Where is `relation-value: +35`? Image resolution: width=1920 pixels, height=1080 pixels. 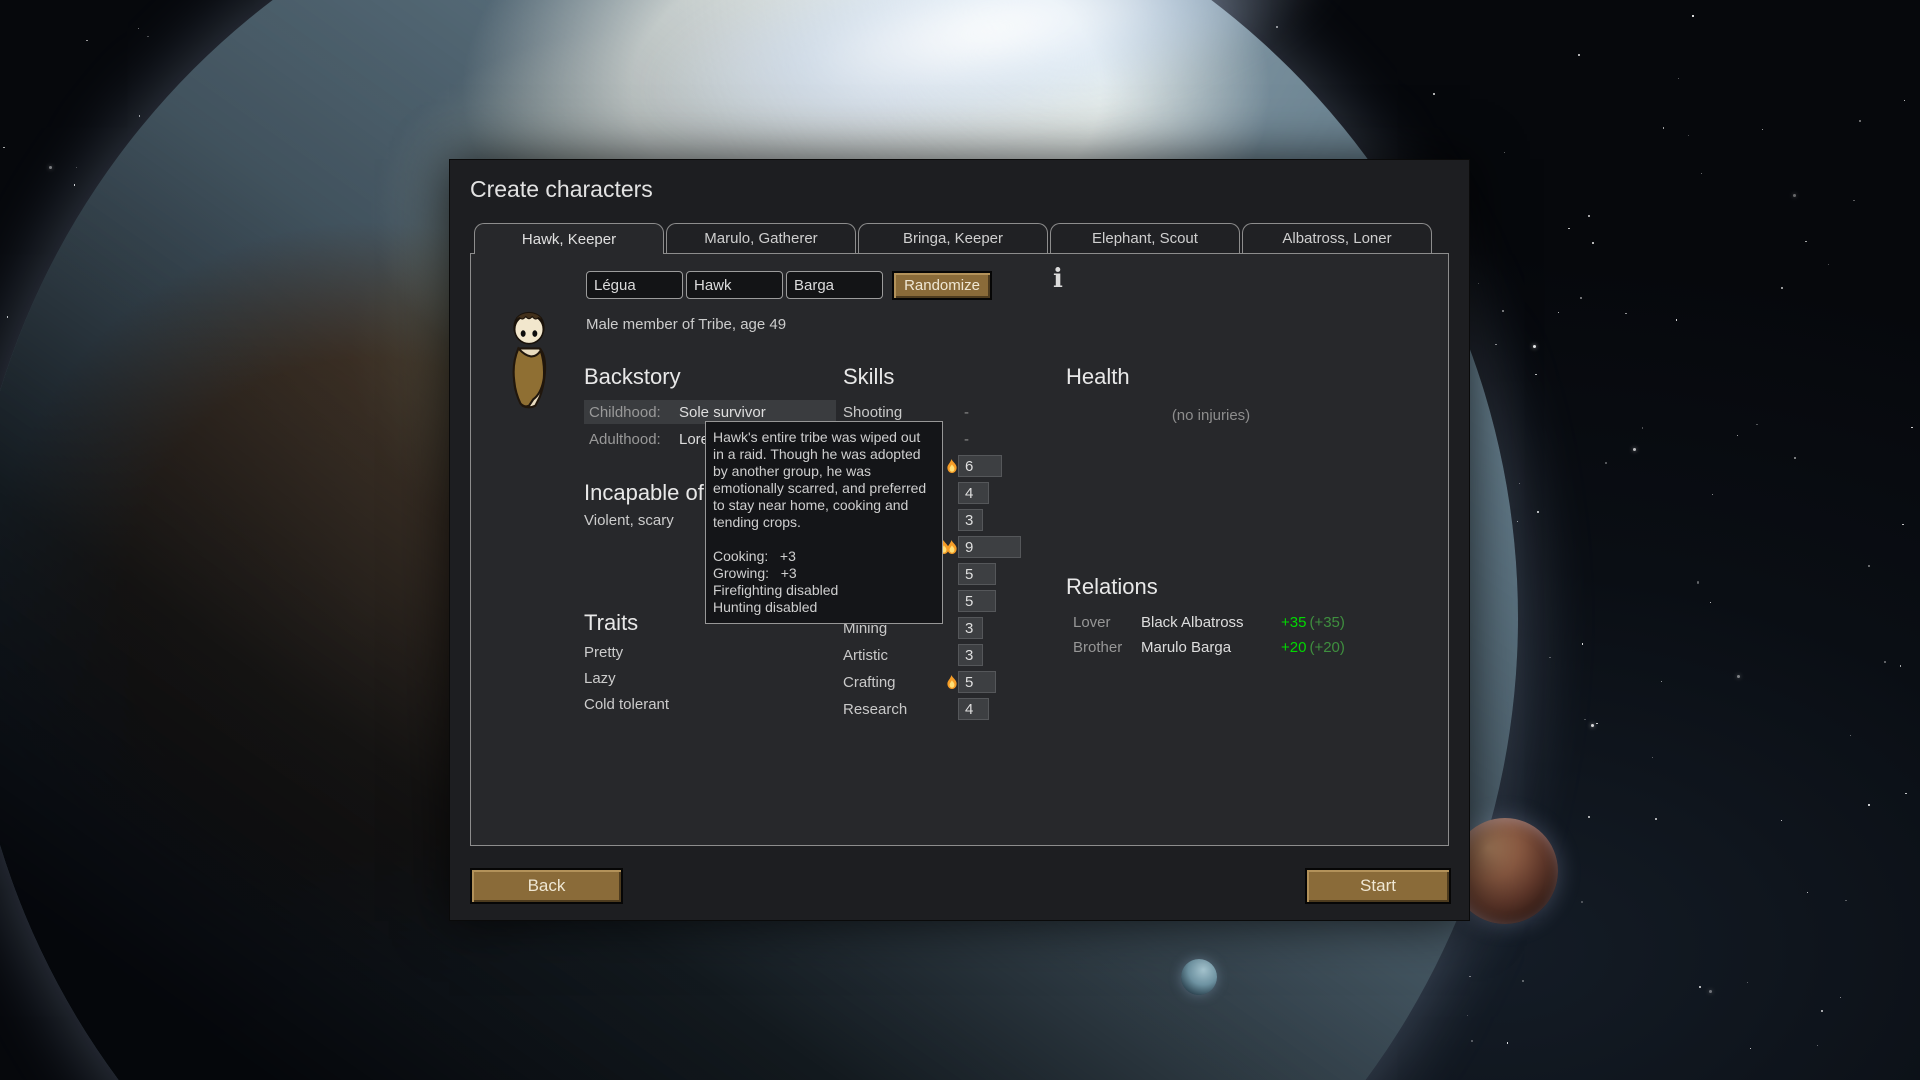 relation-value: +35 is located at coordinates (1294, 622).